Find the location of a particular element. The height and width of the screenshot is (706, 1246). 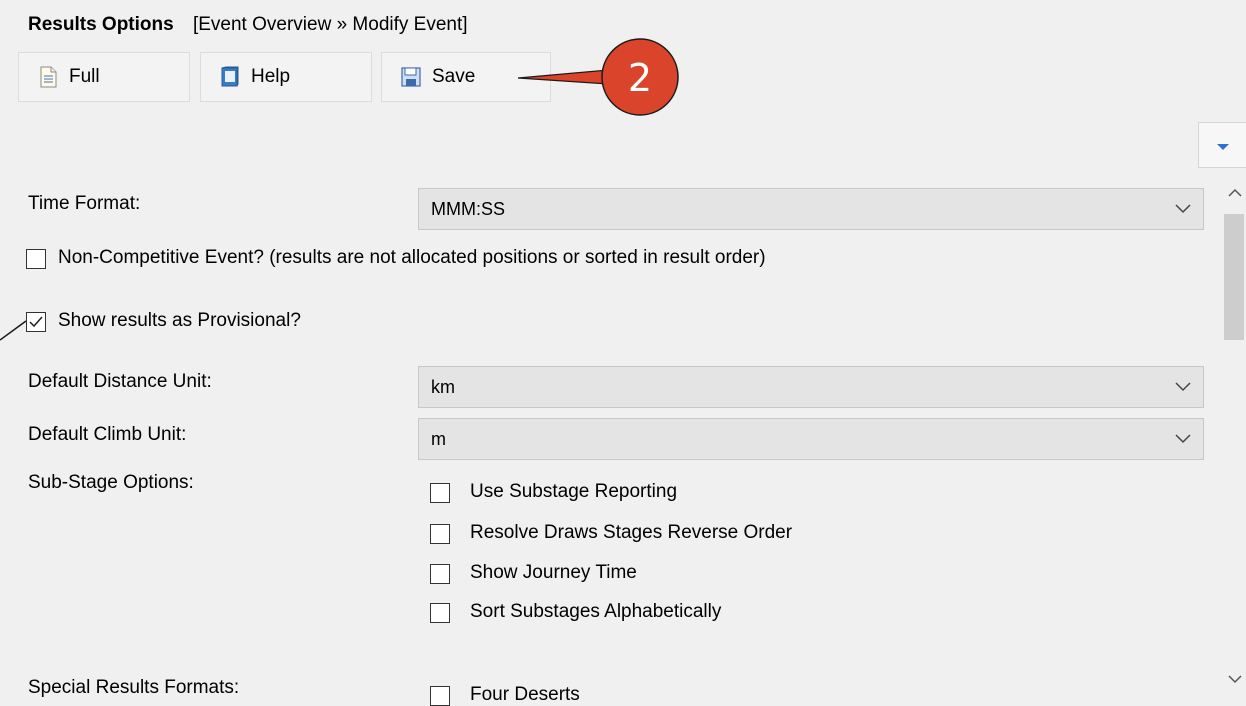

sort-substages-checkbox is located at coordinates (440, 613).